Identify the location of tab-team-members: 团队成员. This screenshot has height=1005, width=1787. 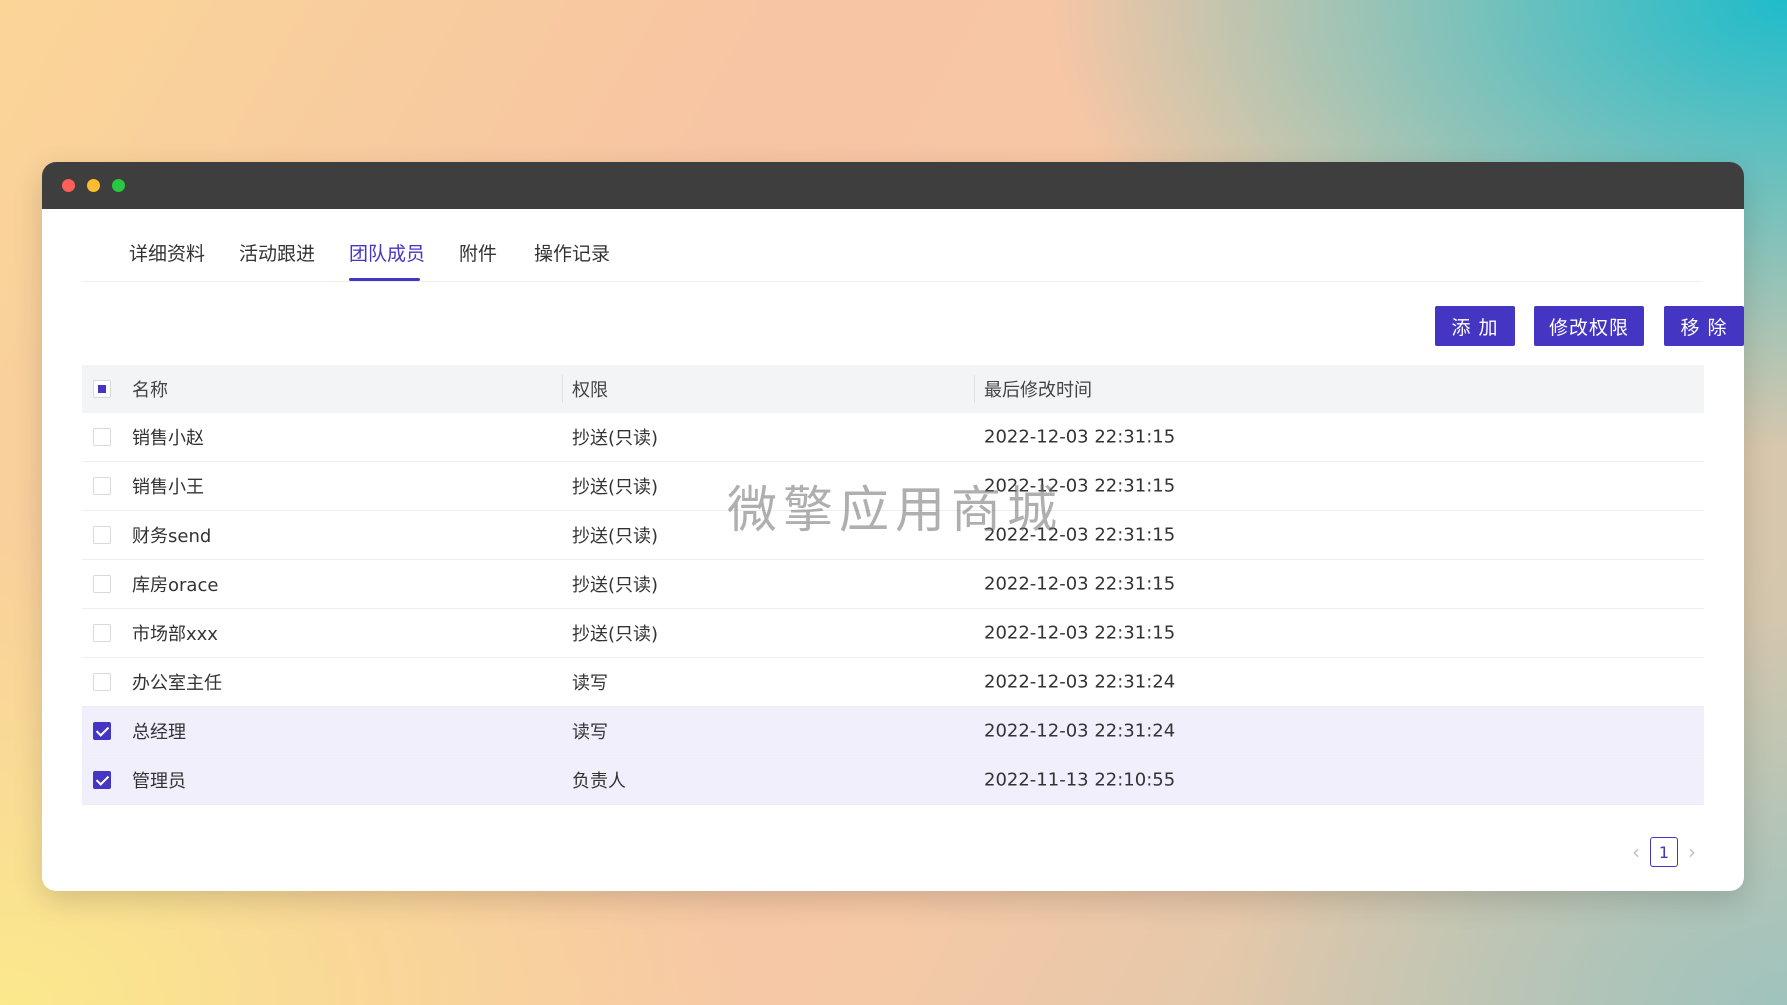
(387, 252).